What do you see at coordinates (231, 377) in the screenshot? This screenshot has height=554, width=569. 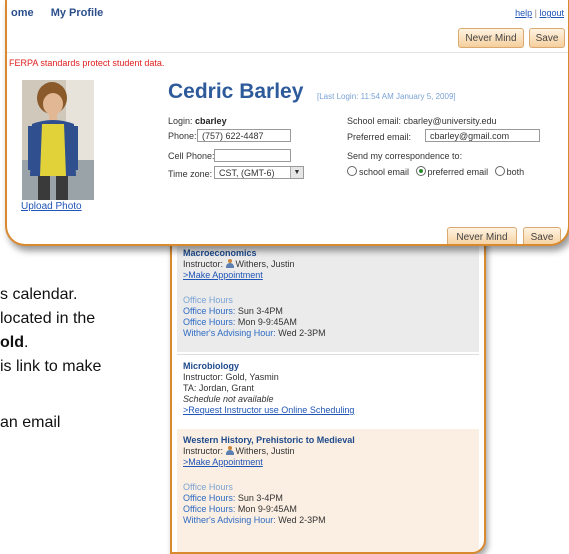 I see `instructor-line: Instructor: Gold, Yasmin` at bounding box center [231, 377].